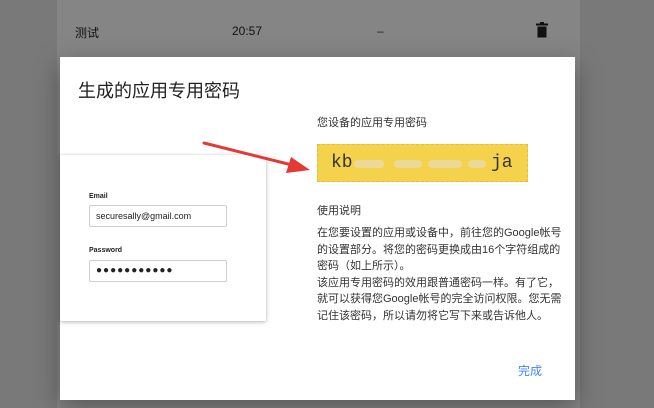 The image size is (654, 408). I want to click on app-password-box: kb ja, so click(422, 163).